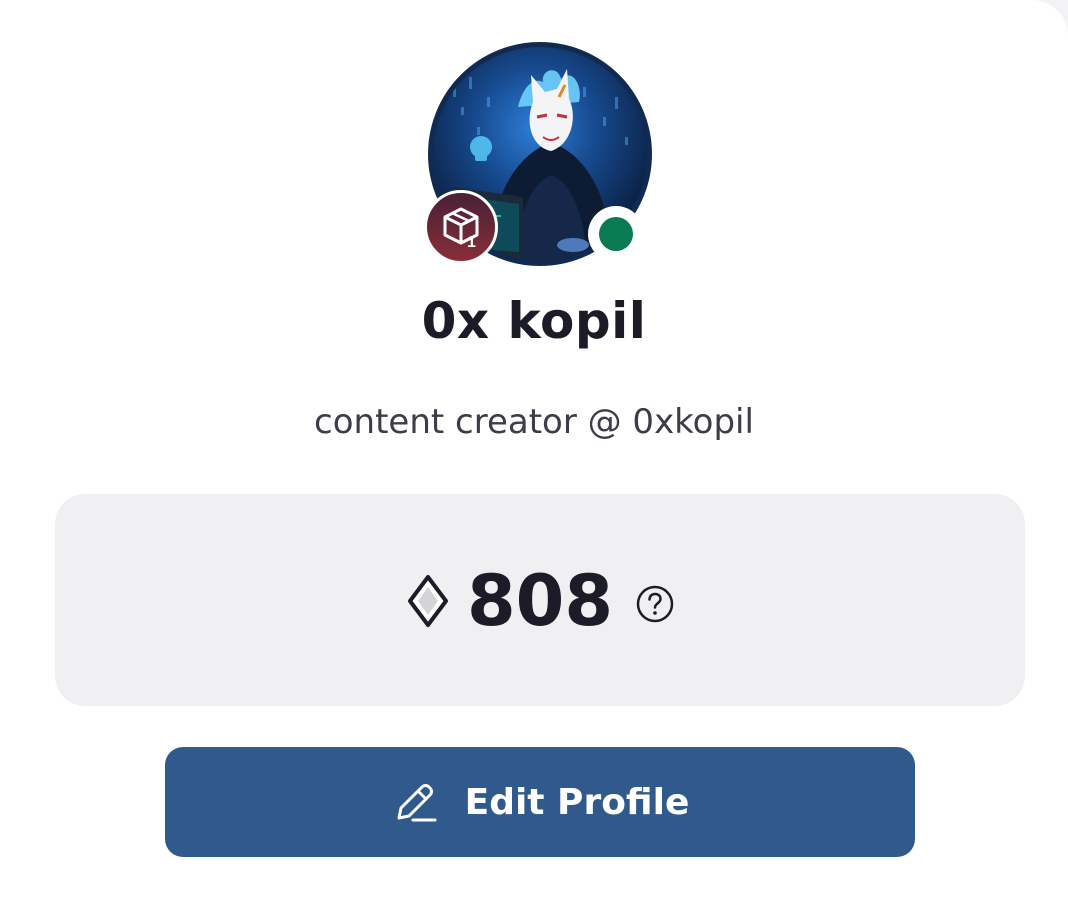 The image size is (1068, 915). I want to click on question-circle-icon, so click(655, 604).